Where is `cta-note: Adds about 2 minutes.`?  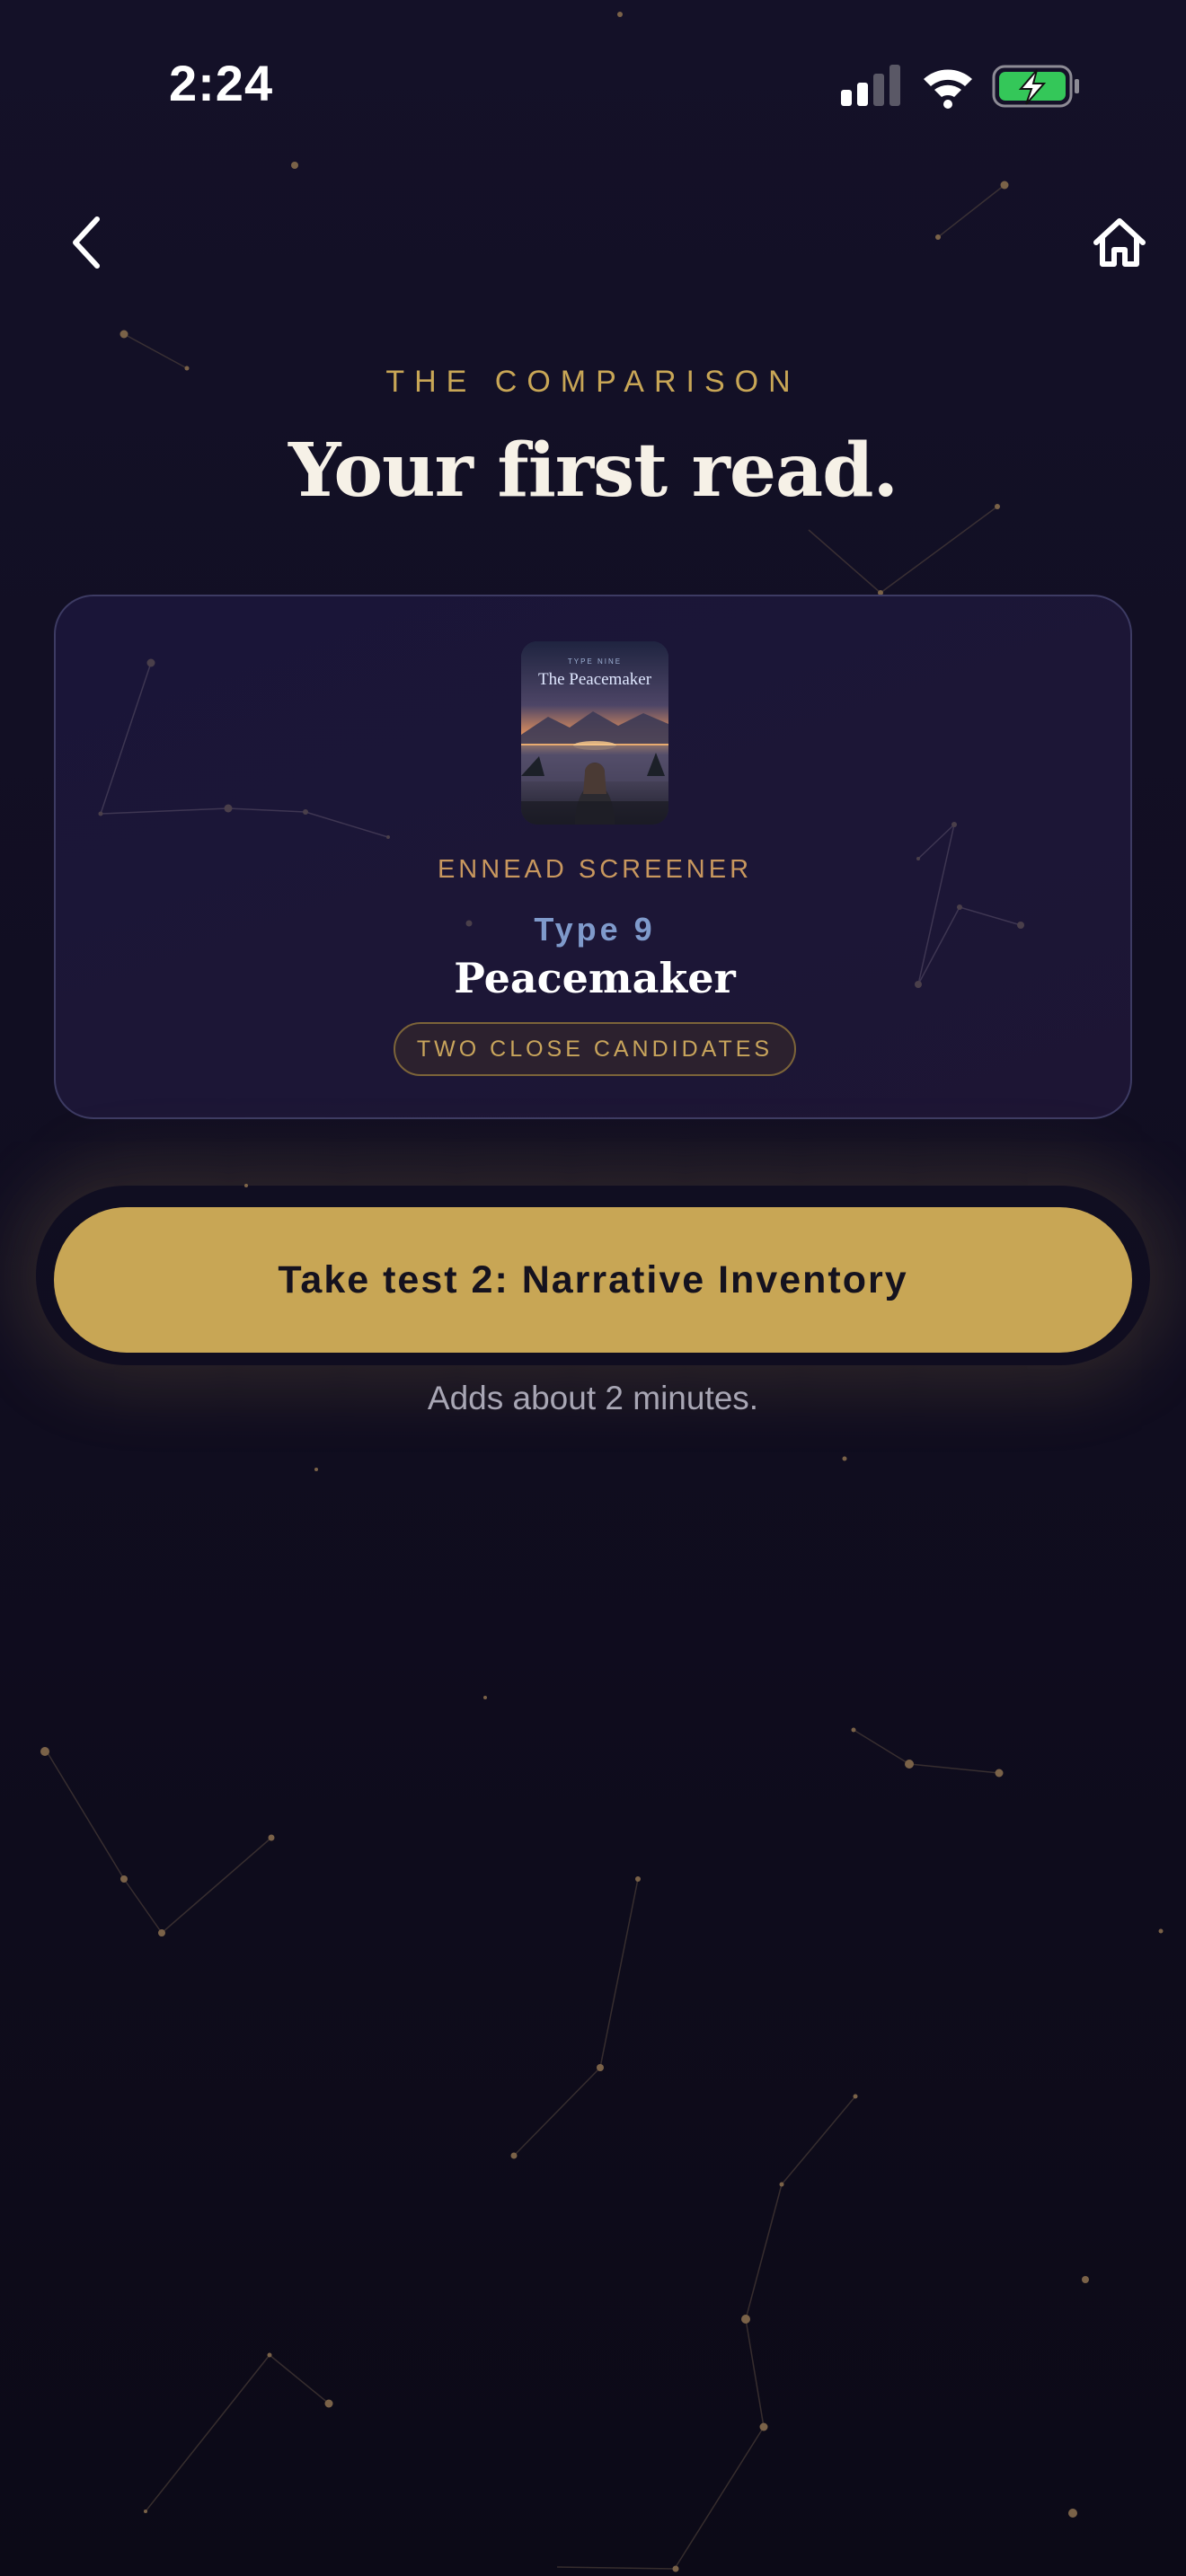 cta-note: Adds about 2 minutes. is located at coordinates (593, 1398).